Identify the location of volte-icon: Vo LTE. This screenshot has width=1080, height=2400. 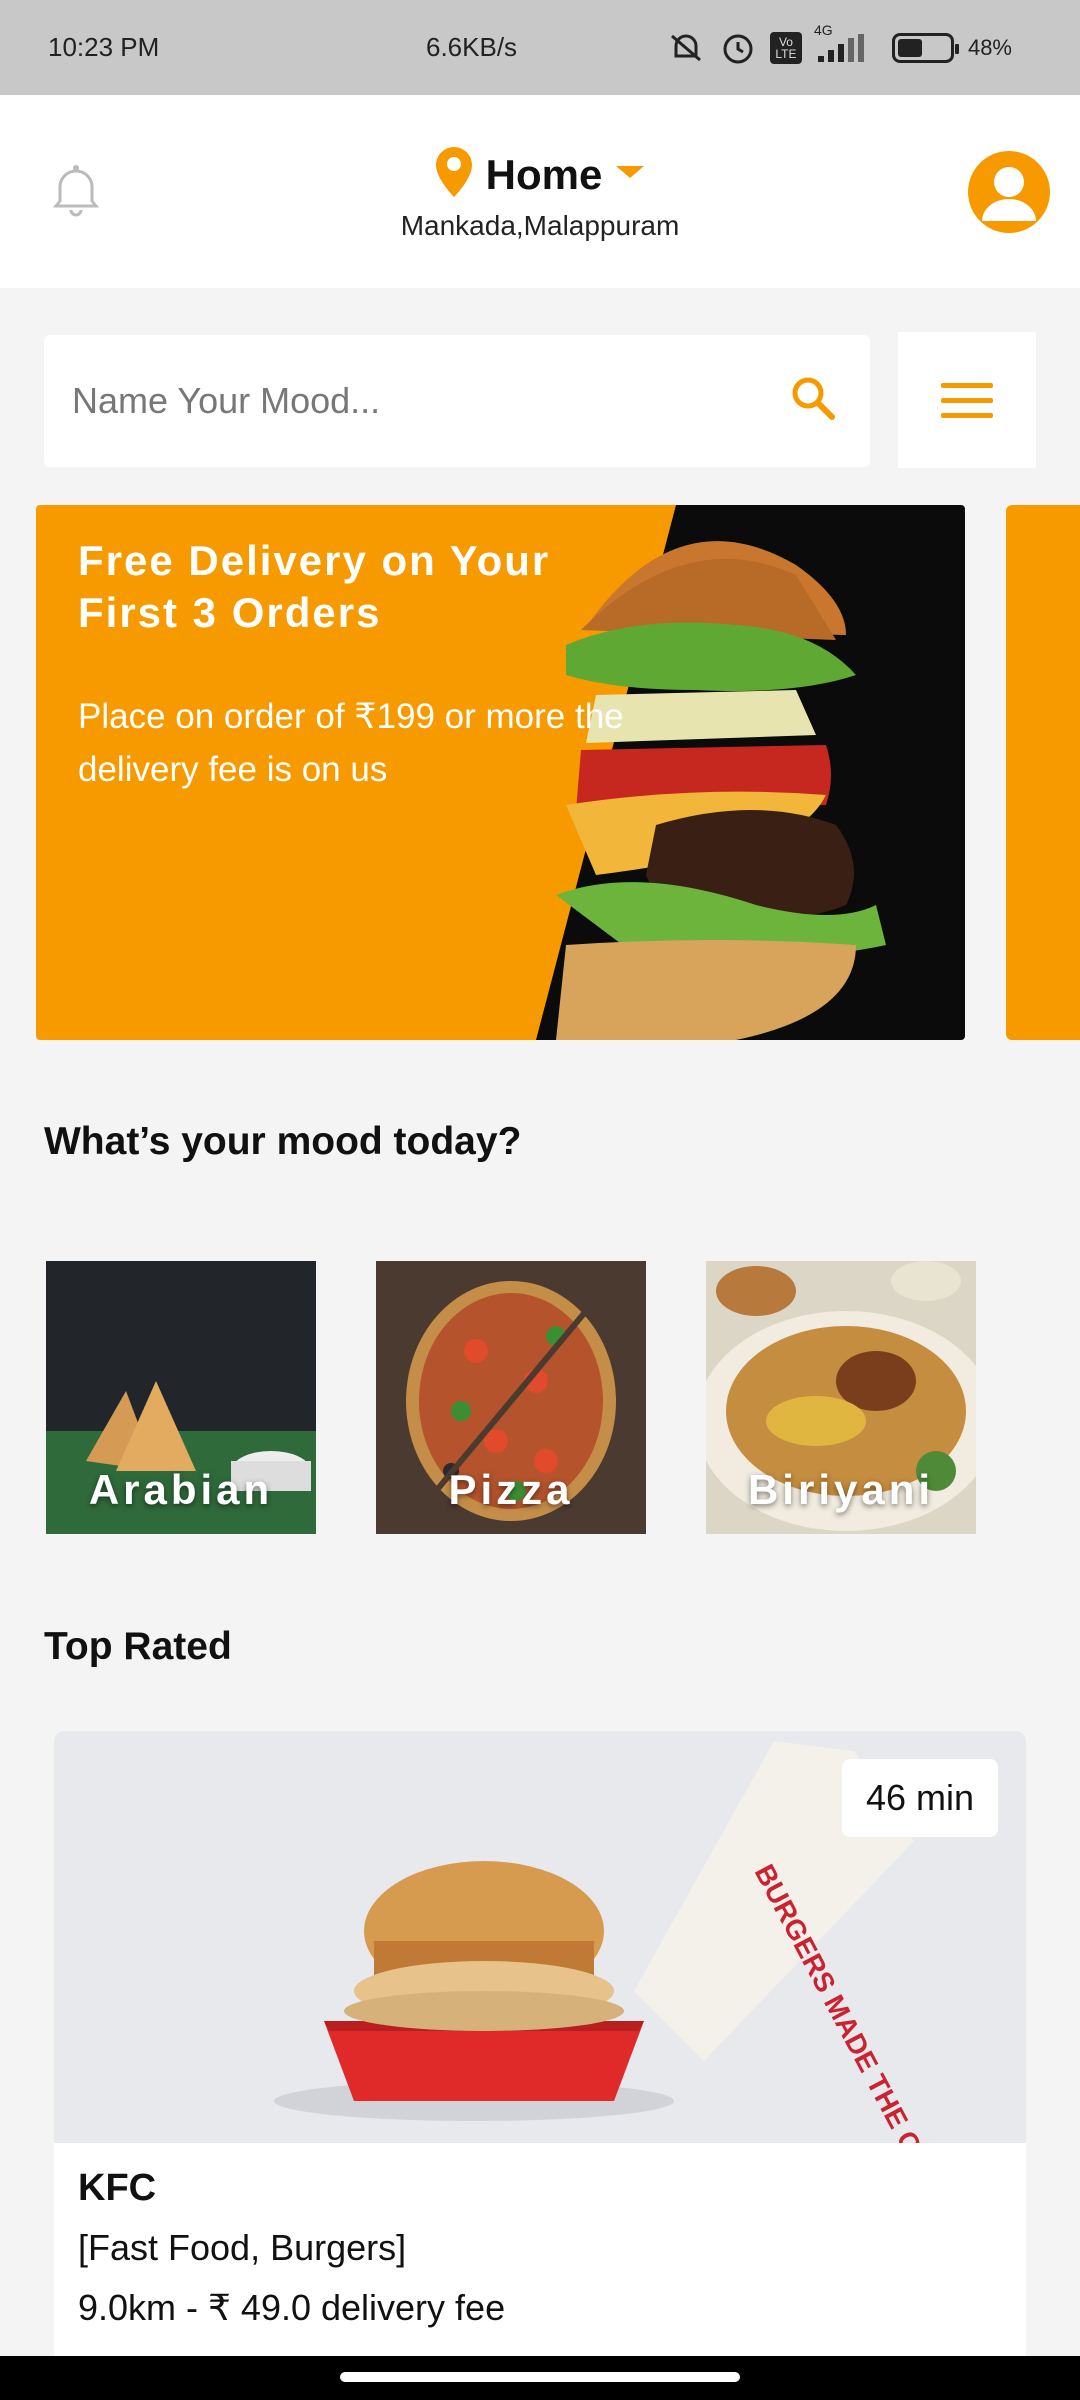
(785, 47).